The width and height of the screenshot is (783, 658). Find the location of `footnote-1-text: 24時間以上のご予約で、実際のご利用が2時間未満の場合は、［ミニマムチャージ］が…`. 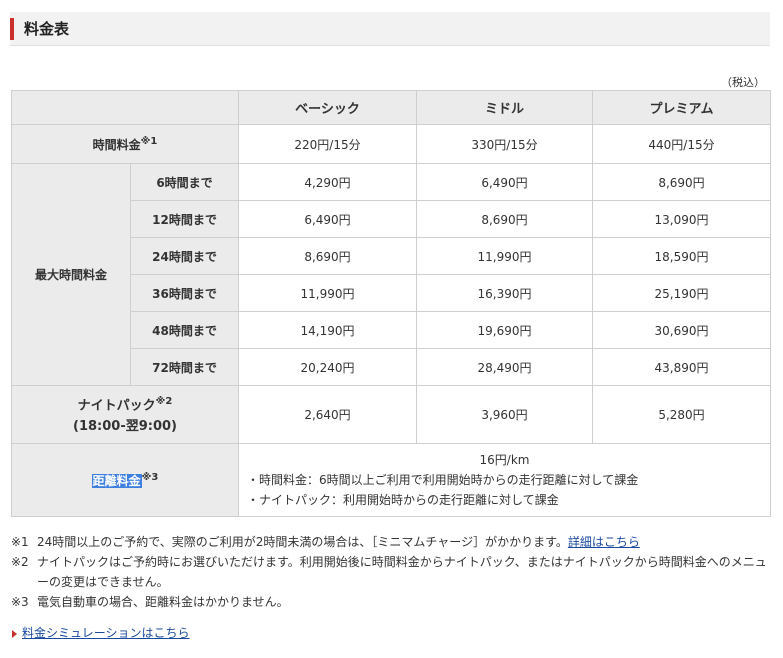

footnote-1-text: 24時間以上のご予約で、実際のご利用が2時間未満の場合は、［ミニマムチャージ］が… is located at coordinates (302, 542).